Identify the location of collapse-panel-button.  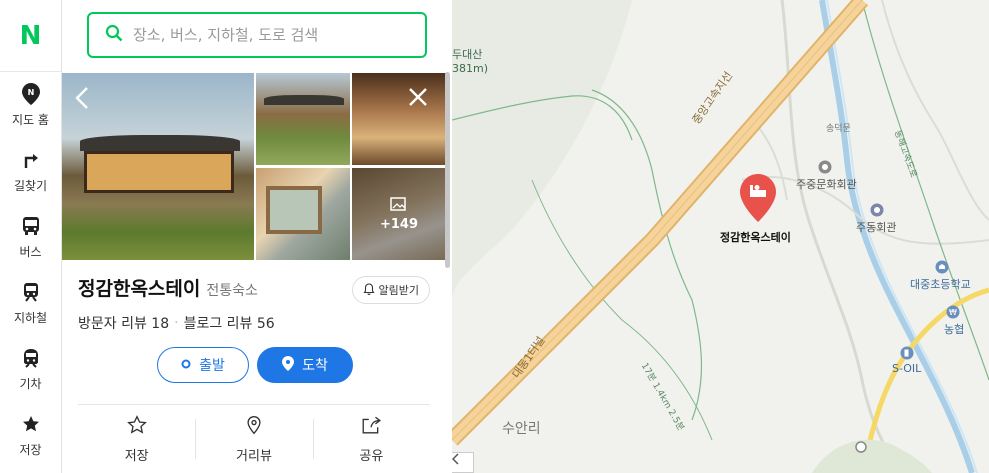
(463, 462).